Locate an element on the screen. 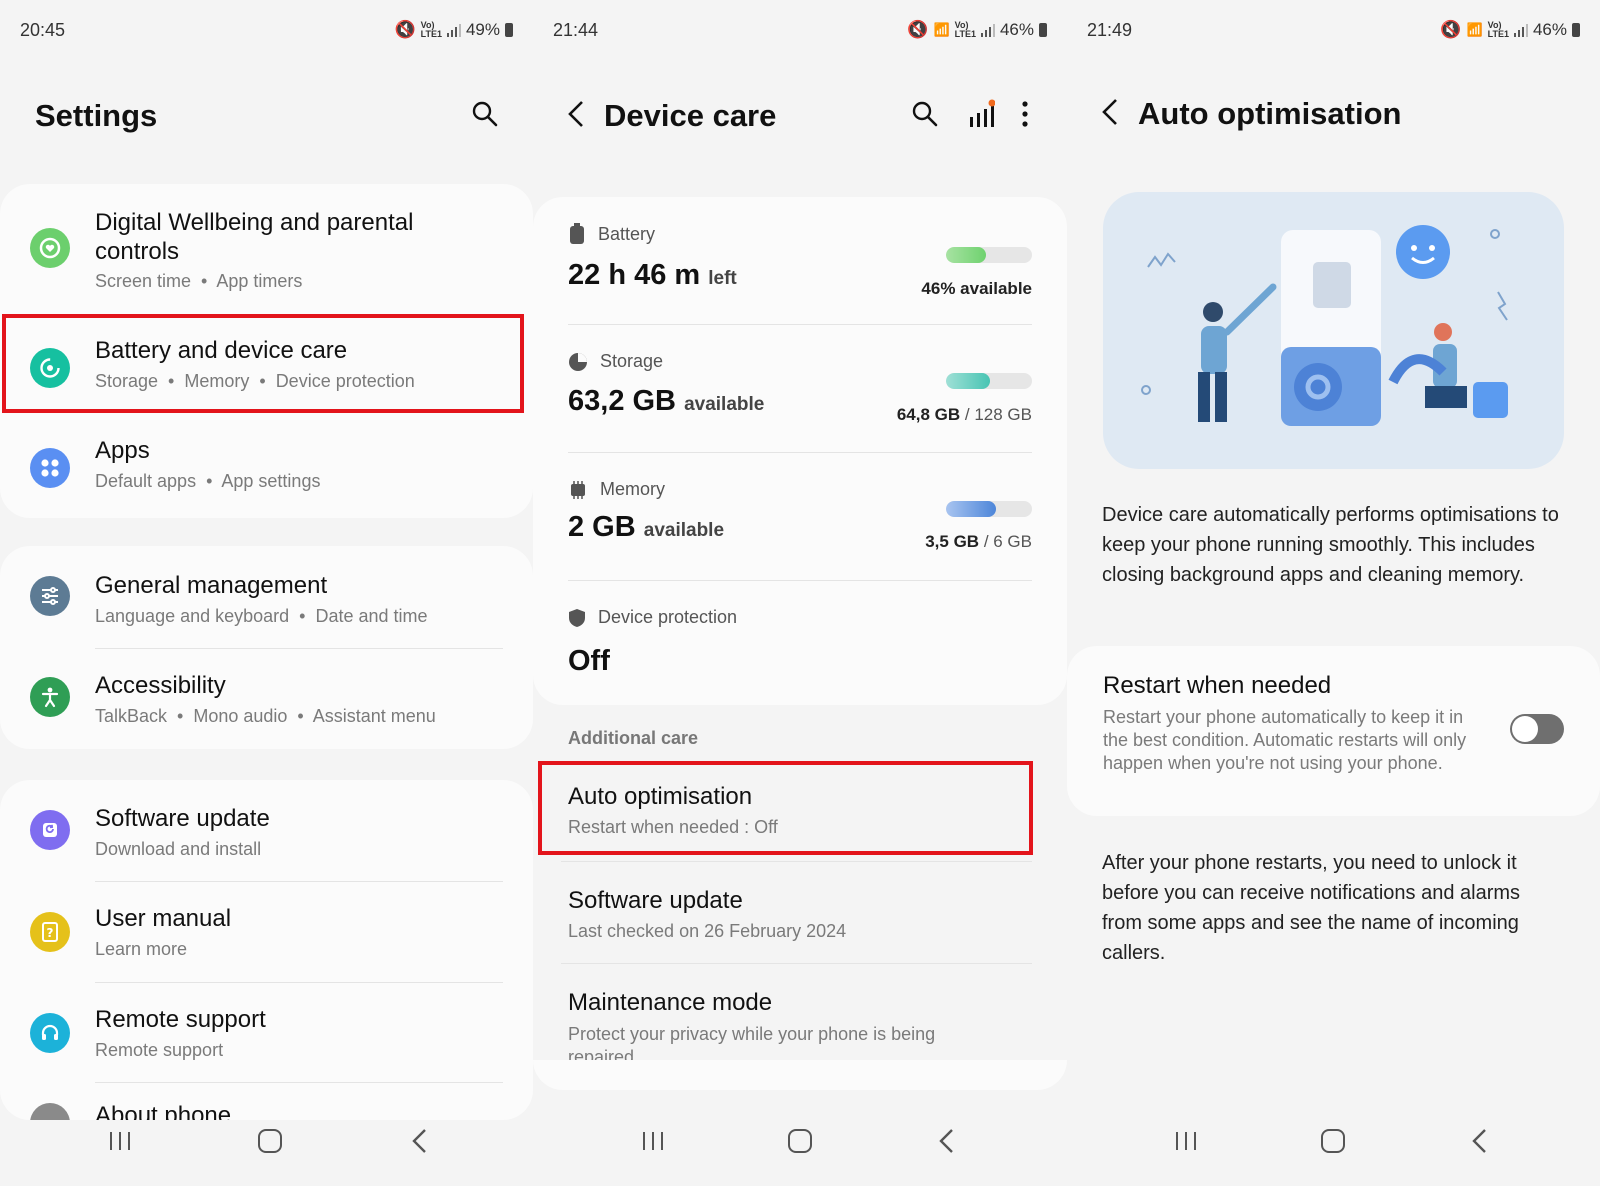  battery-value: 22 h 46 m left is located at coordinates (652, 275).